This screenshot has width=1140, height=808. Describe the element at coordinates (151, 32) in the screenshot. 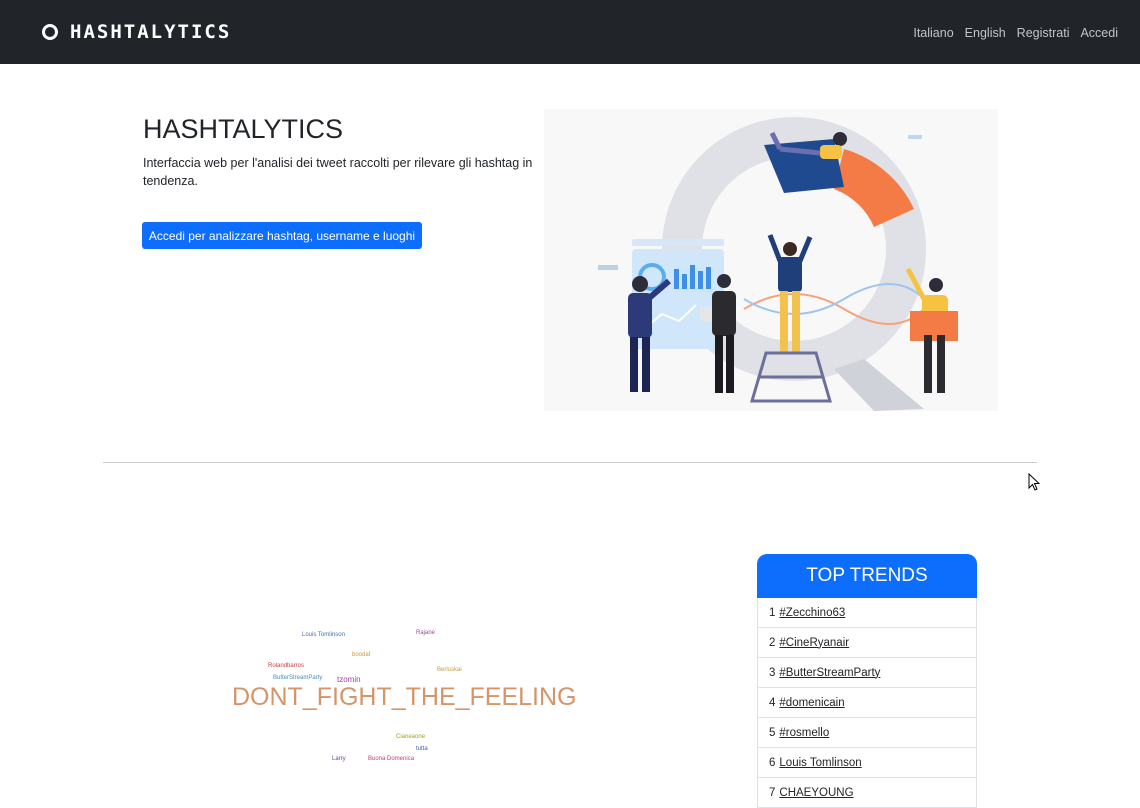

I see `brand-name: HASHTALYTICS` at that location.